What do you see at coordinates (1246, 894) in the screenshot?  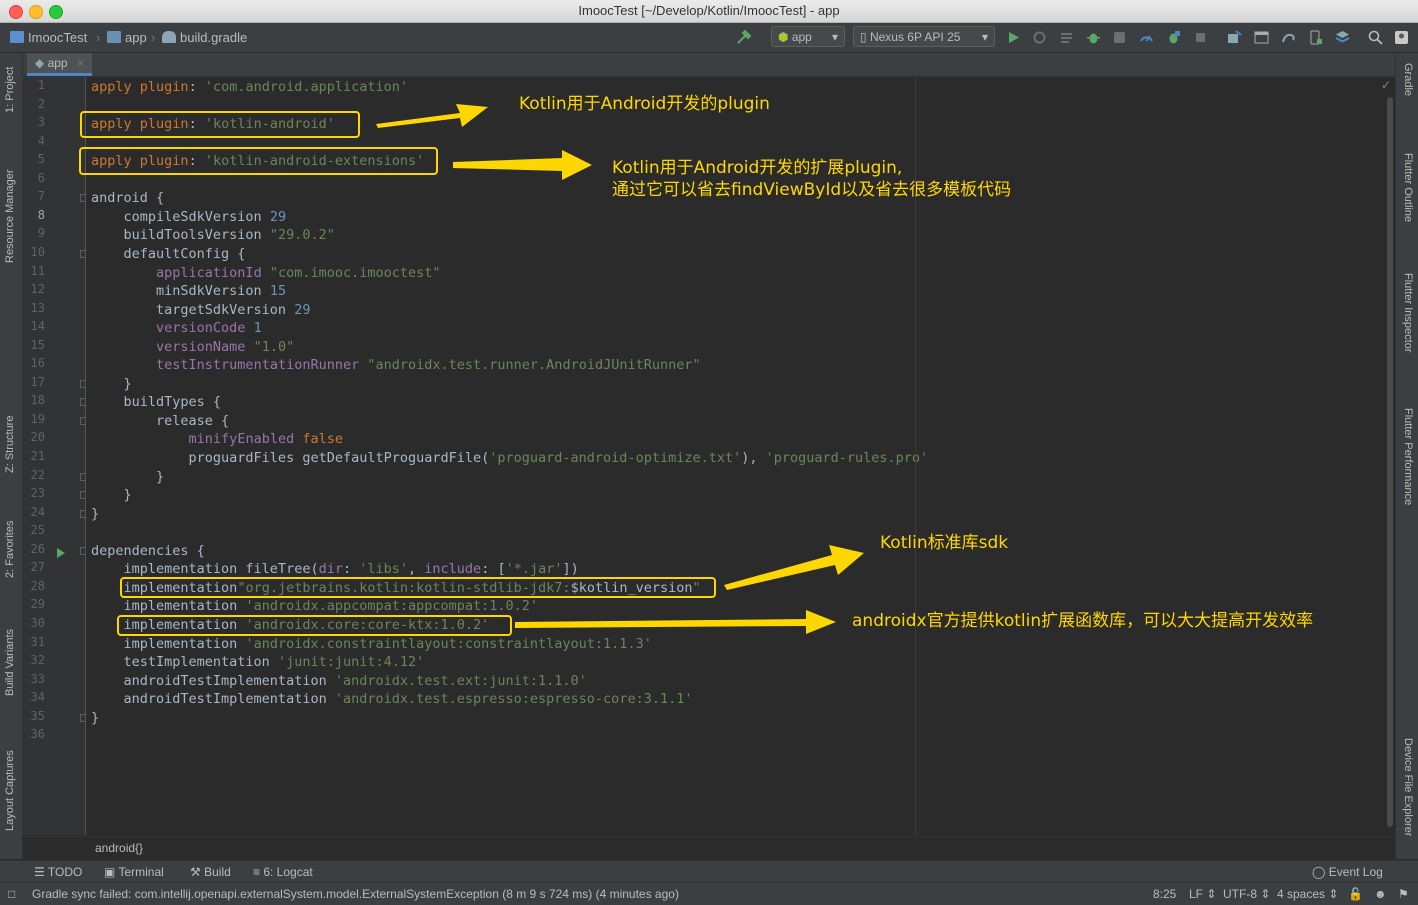 I see `file-encoding: UTF-8 ⇕` at bounding box center [1246, 894].